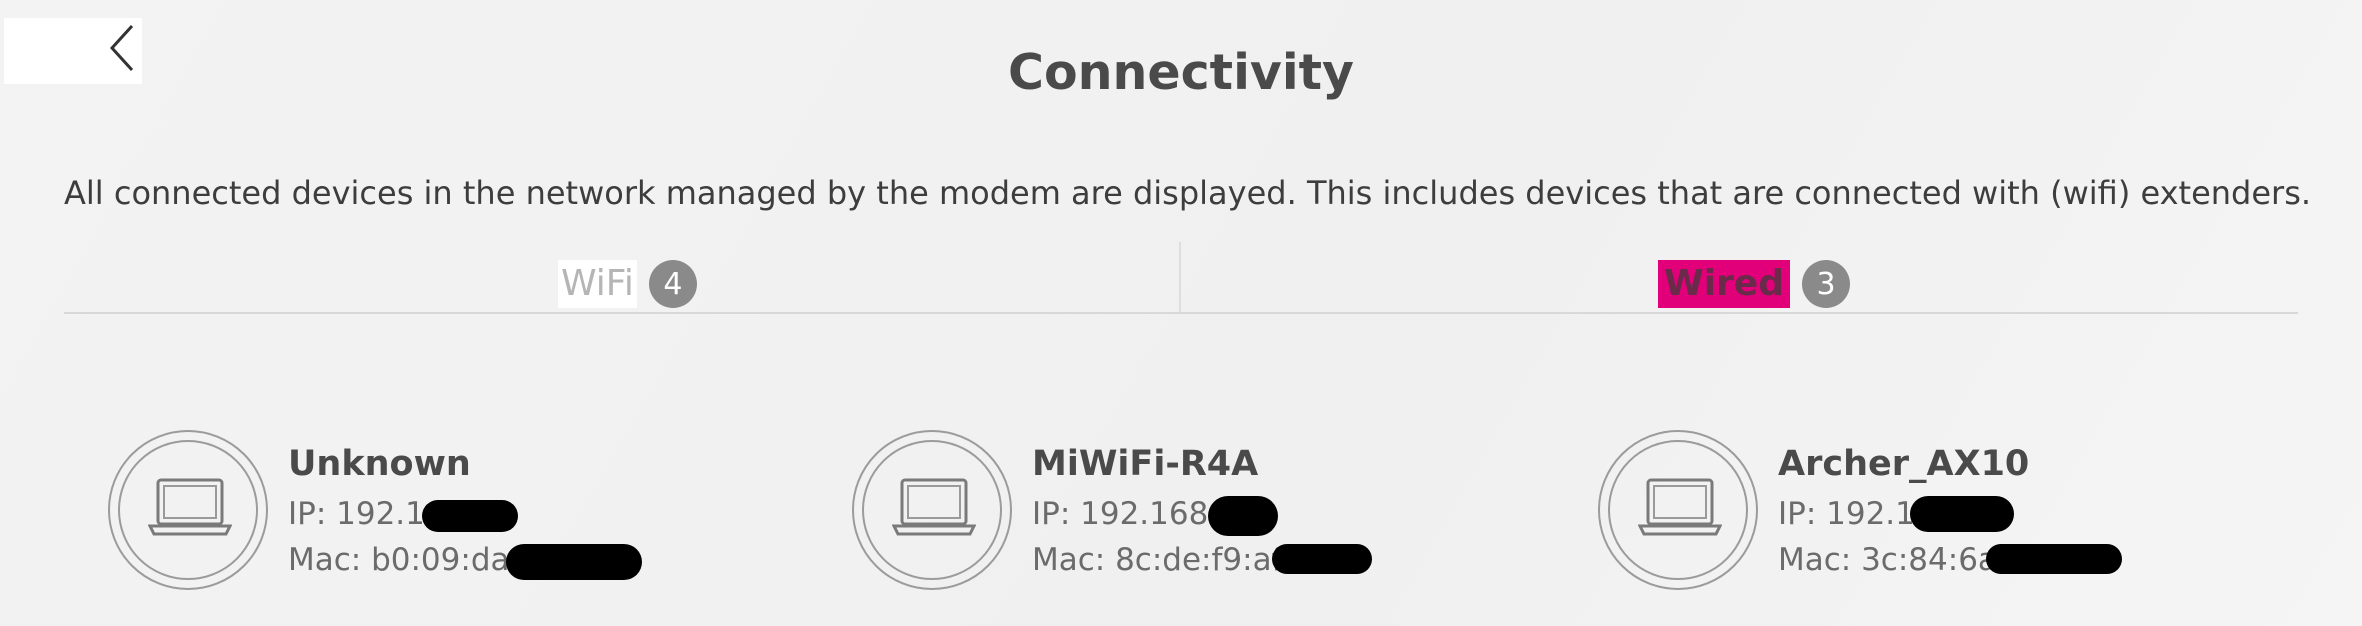 Image resolution: width=2362 pixels, height=626 pixels. I want to click on tab-wired-count-badge: 3, so click(1826, 284).